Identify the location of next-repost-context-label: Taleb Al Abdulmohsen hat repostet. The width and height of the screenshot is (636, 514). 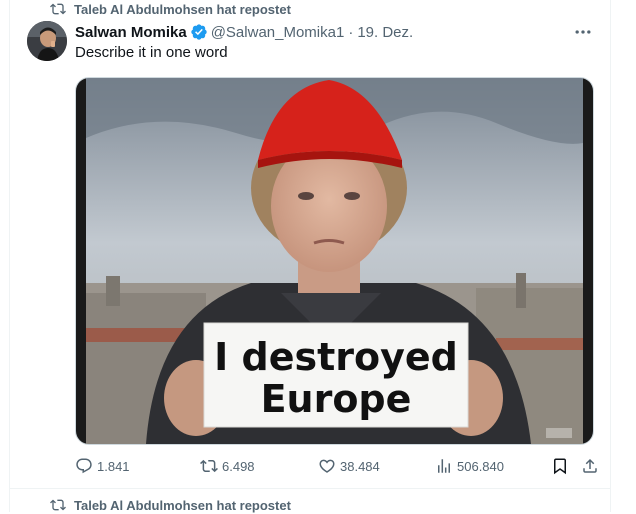
(182, 505).